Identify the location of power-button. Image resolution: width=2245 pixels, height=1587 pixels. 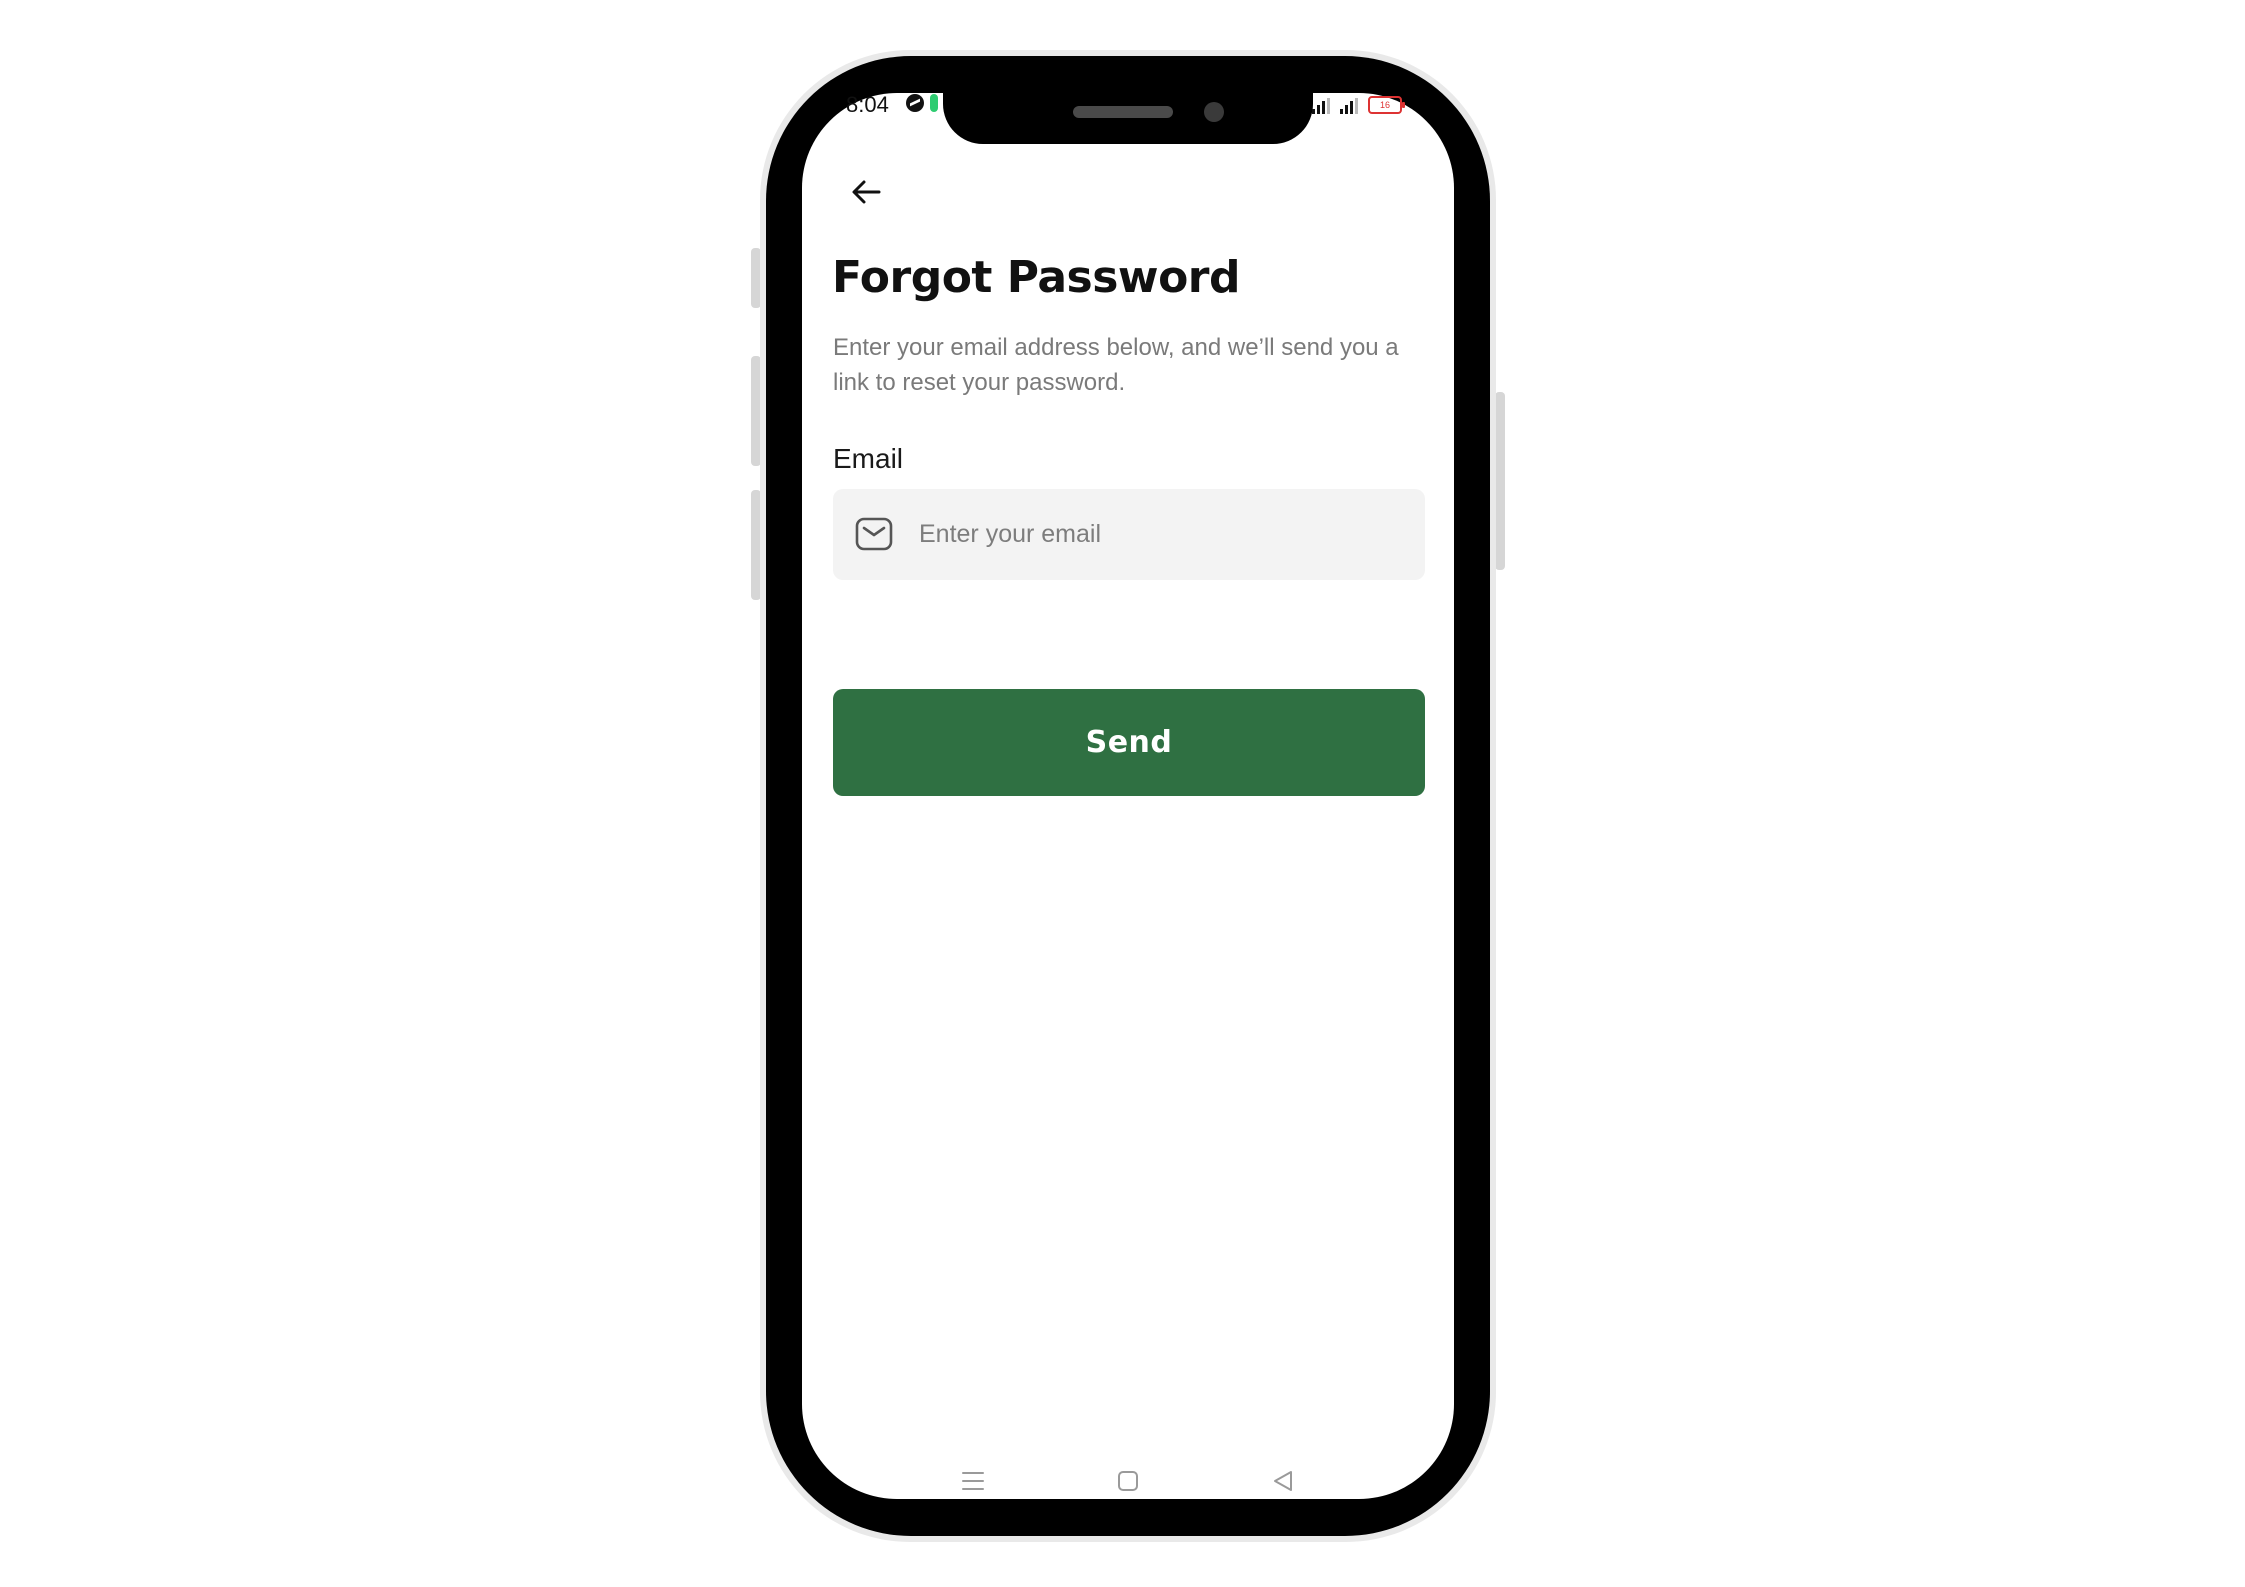
(1500, 481).